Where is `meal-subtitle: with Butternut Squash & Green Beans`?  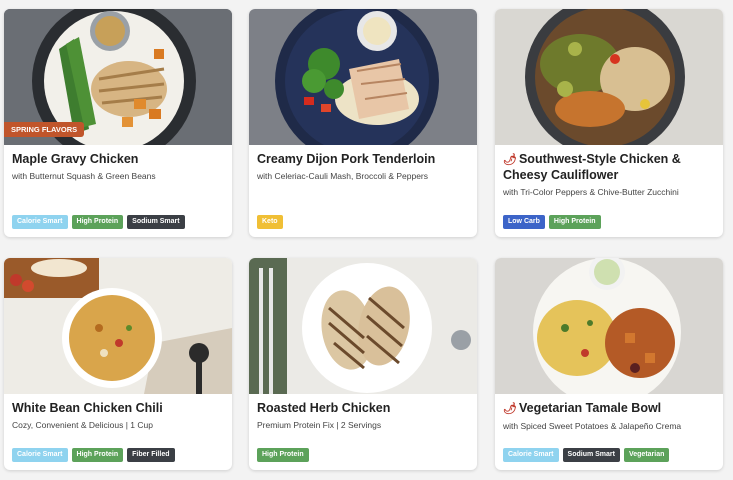 meal-subtitle: with Butternut Squash & Green Beans is located at coordinates (84, 176).